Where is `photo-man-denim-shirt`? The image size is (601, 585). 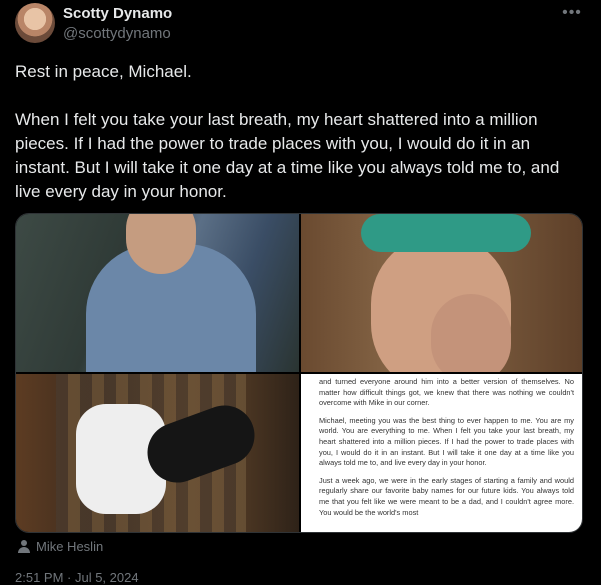 photo-man-denim-shirt is located at coordinates (157, 293).